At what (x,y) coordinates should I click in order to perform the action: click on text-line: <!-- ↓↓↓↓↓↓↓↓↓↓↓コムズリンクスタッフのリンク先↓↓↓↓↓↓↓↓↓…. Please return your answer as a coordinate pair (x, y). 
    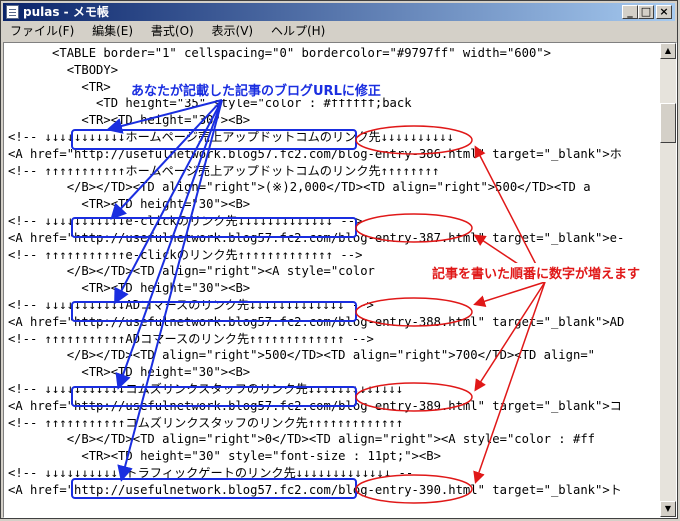
    Looking at the image, I should click on (206, 388).